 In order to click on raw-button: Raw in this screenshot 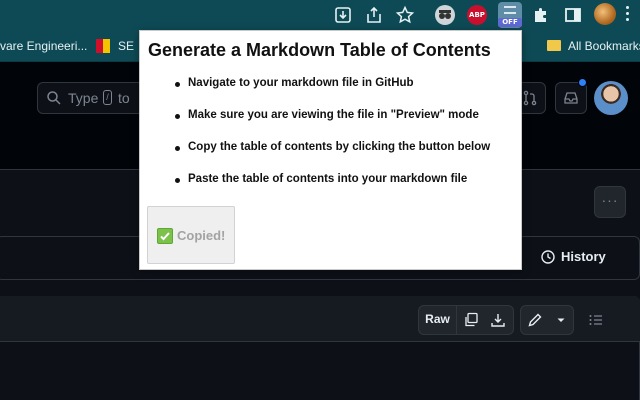, I will do `click(438, 320)`.